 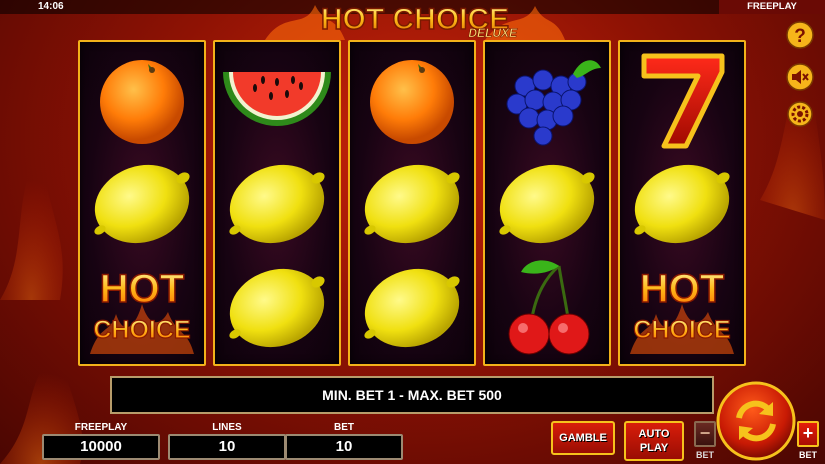 What do you see at coordinates (800, 77) in the screenshot?
I see `sound-off-icon` at bounding box center [800, 77].